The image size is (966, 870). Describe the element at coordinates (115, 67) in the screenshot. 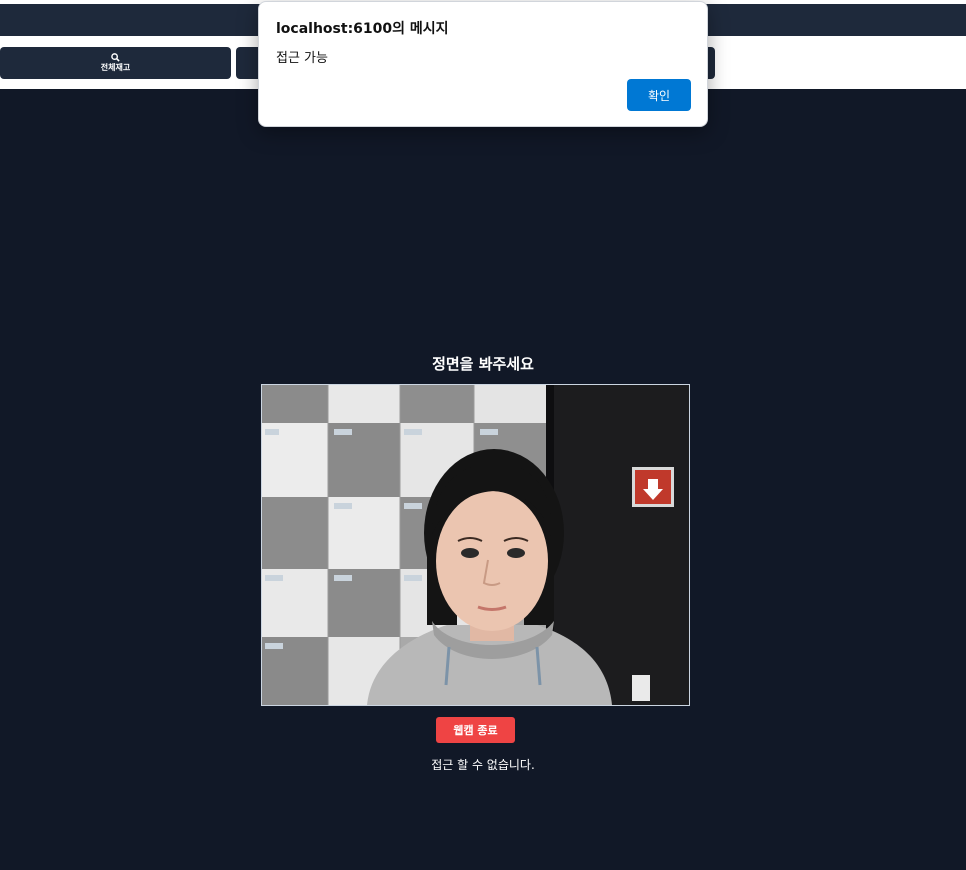

I see `nav-item-label: 전체재고` at that location.